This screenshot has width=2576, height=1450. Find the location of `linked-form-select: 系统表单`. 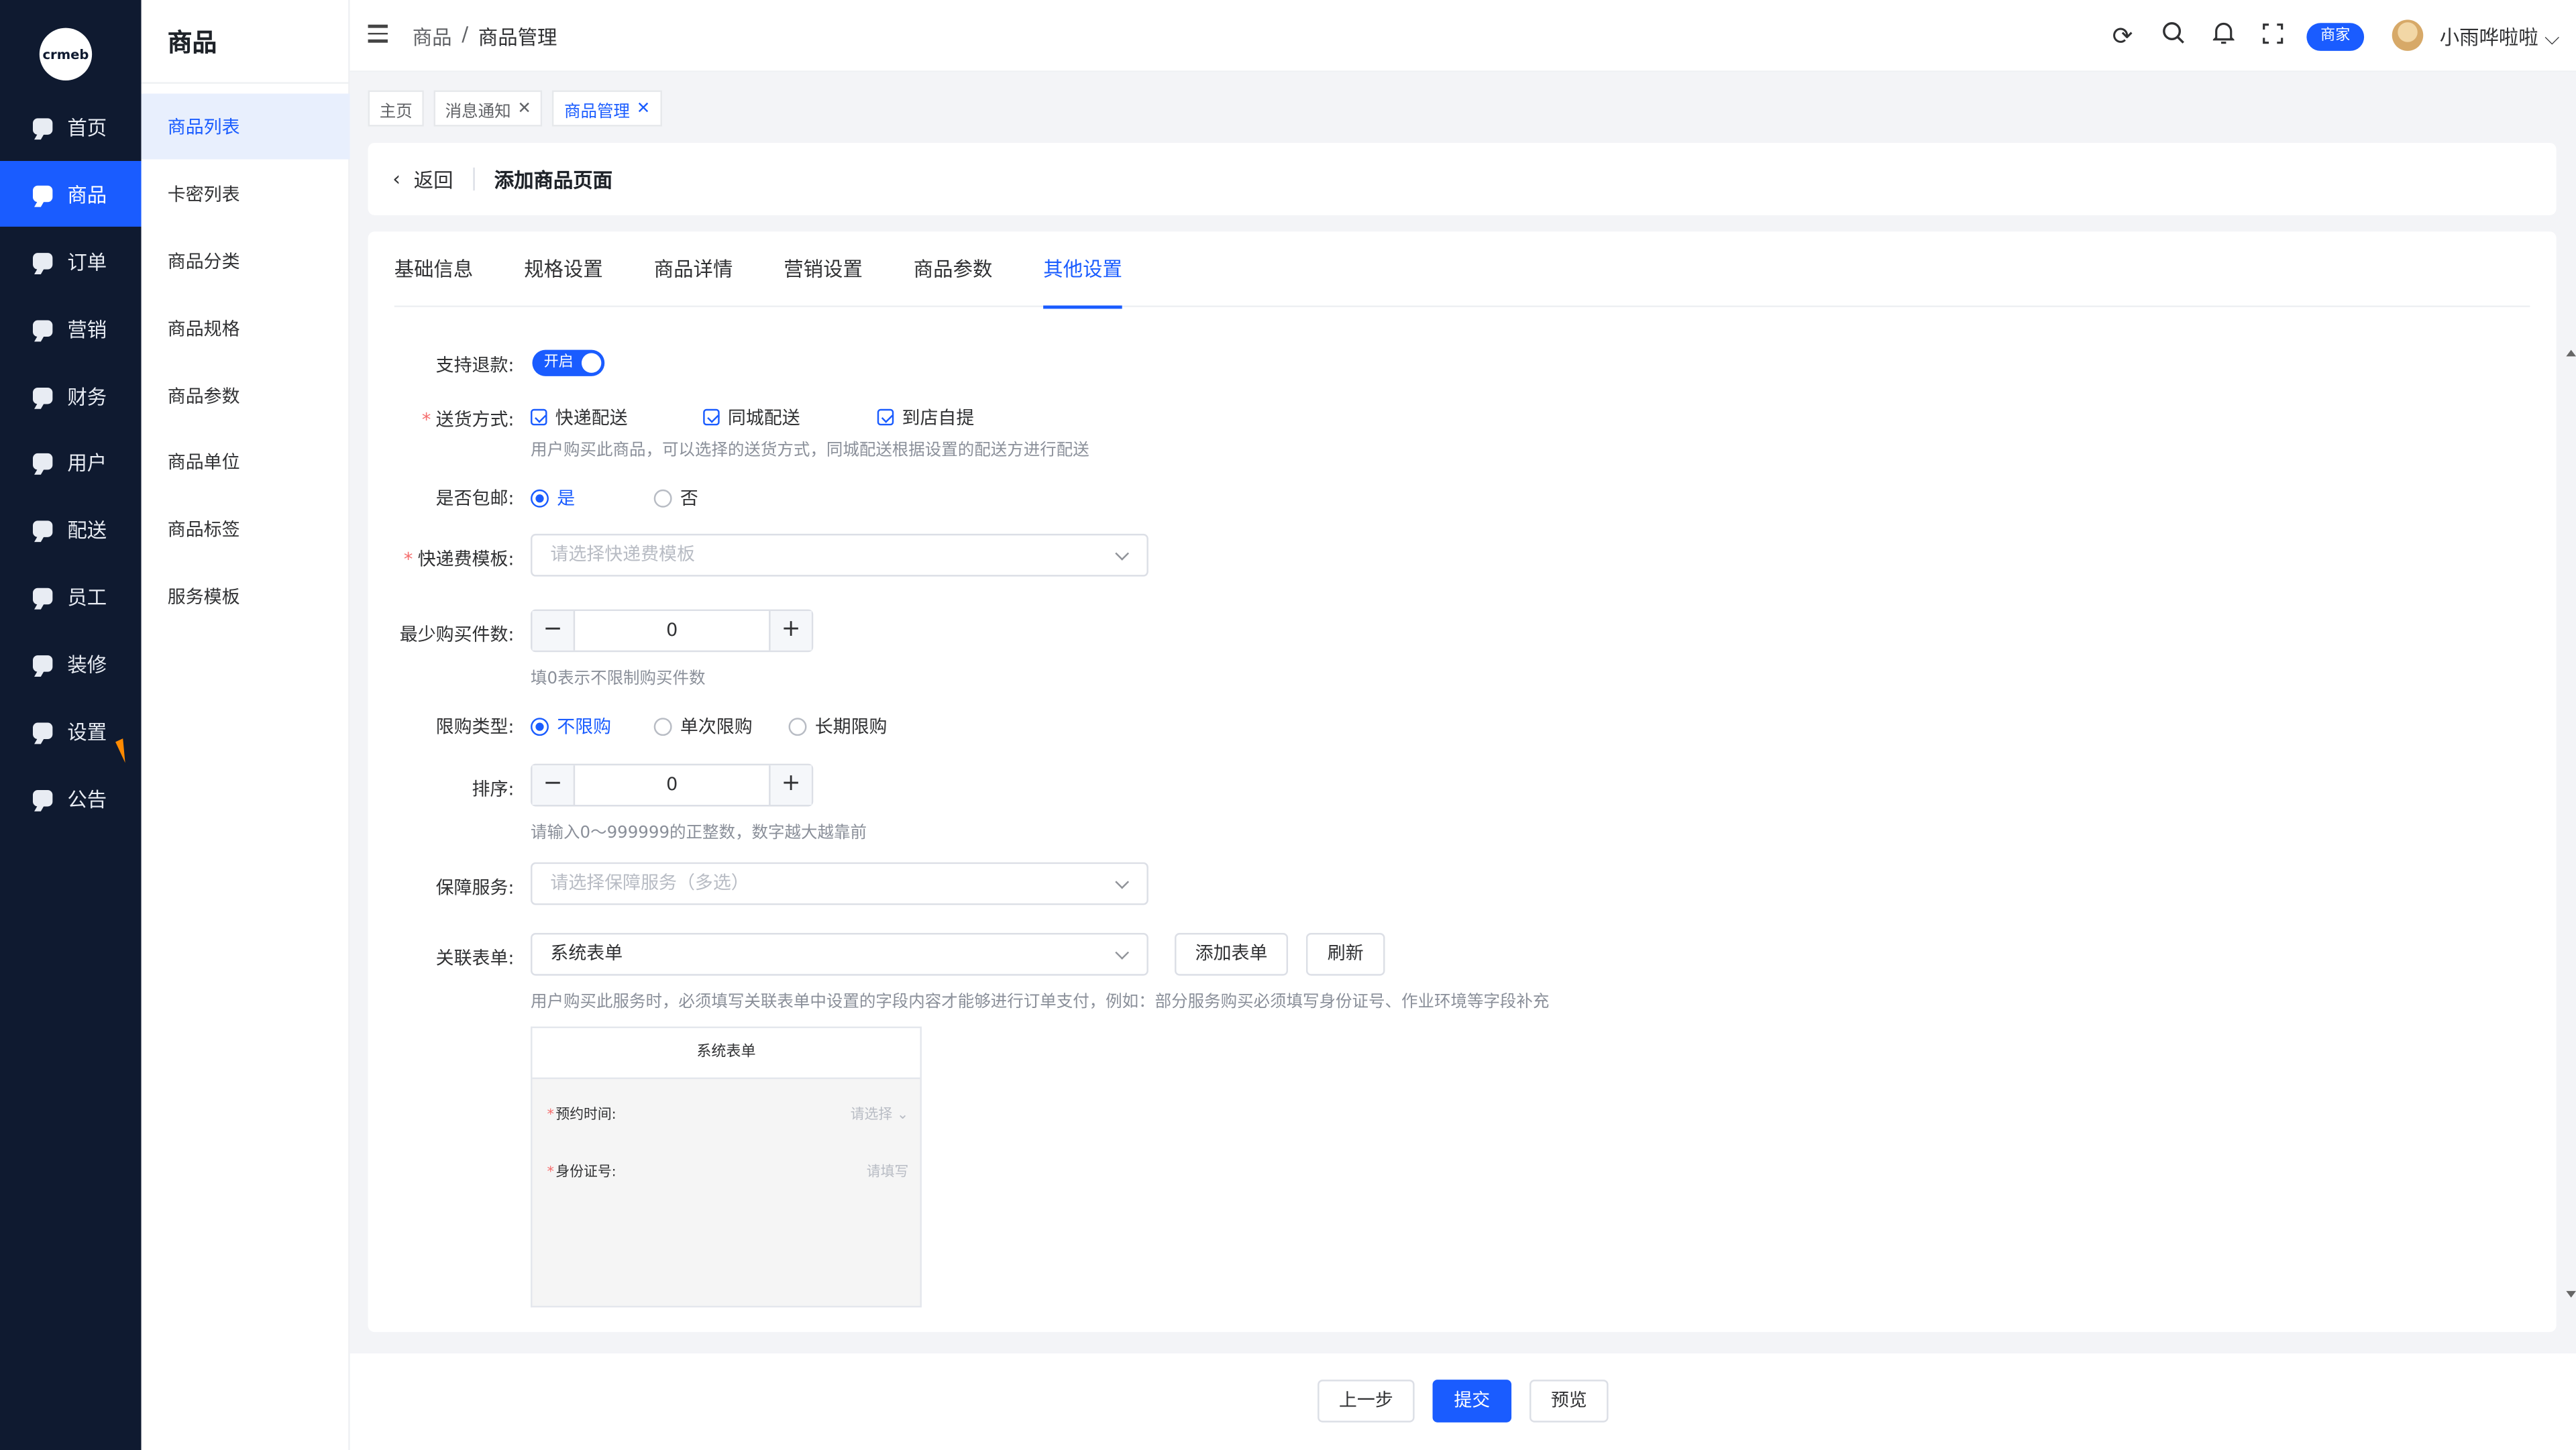

linked-form-select: 系统表单 is located at coordinates (839, 954).